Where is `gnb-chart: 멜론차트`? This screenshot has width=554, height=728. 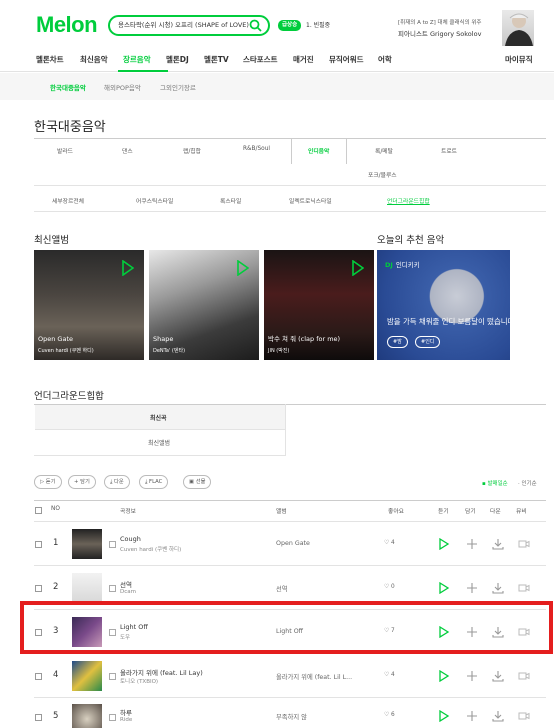 gnb-chart: 멜론차트 is located at coordinates (50, 59).